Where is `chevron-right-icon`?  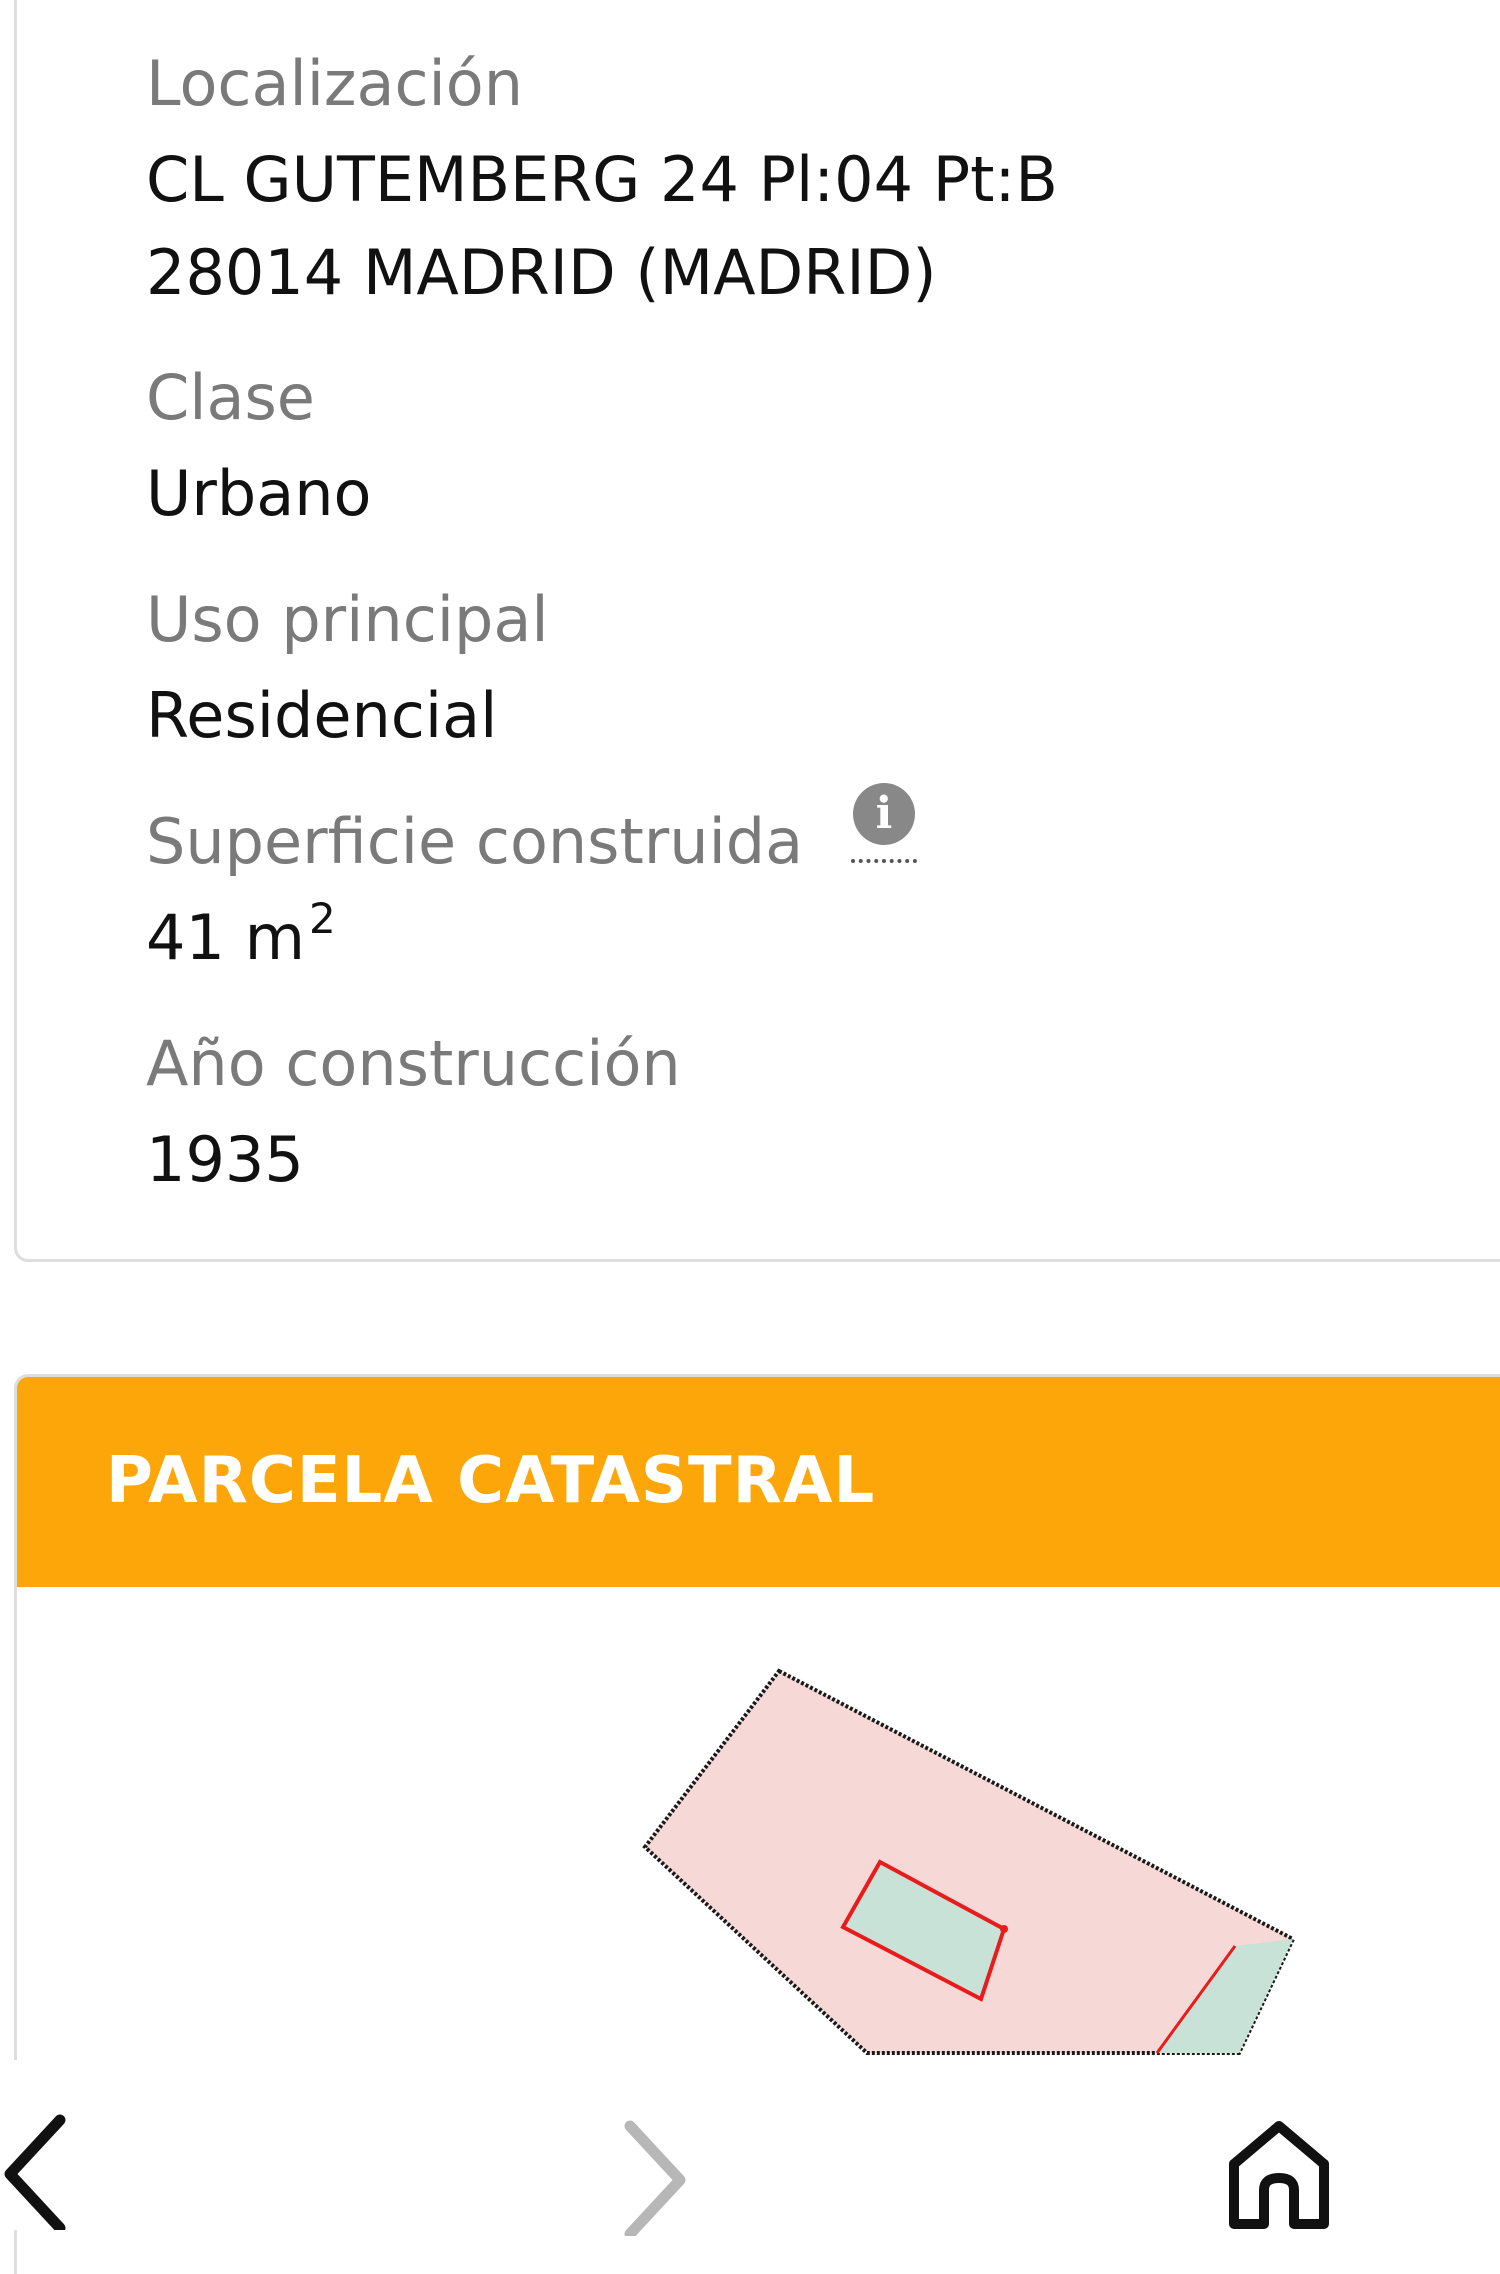
chevron-right-icon is located at coordinates (656, 2178).